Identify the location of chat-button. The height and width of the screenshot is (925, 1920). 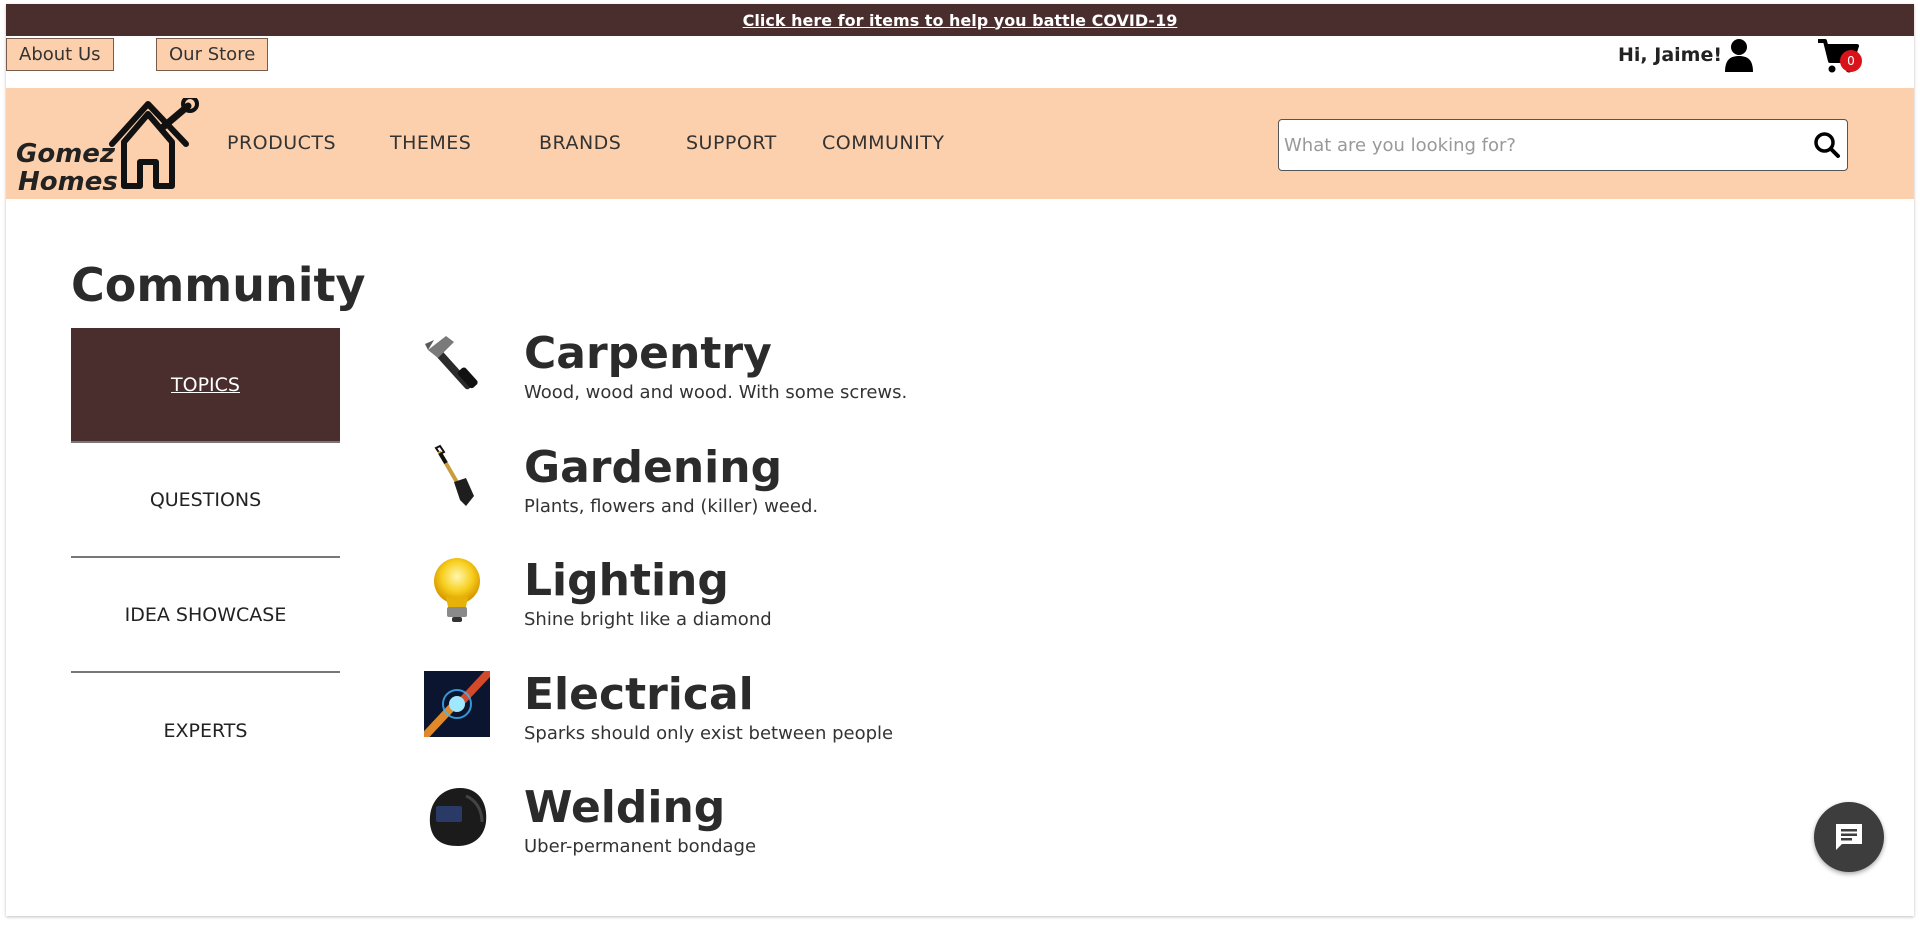
(1849, 837).